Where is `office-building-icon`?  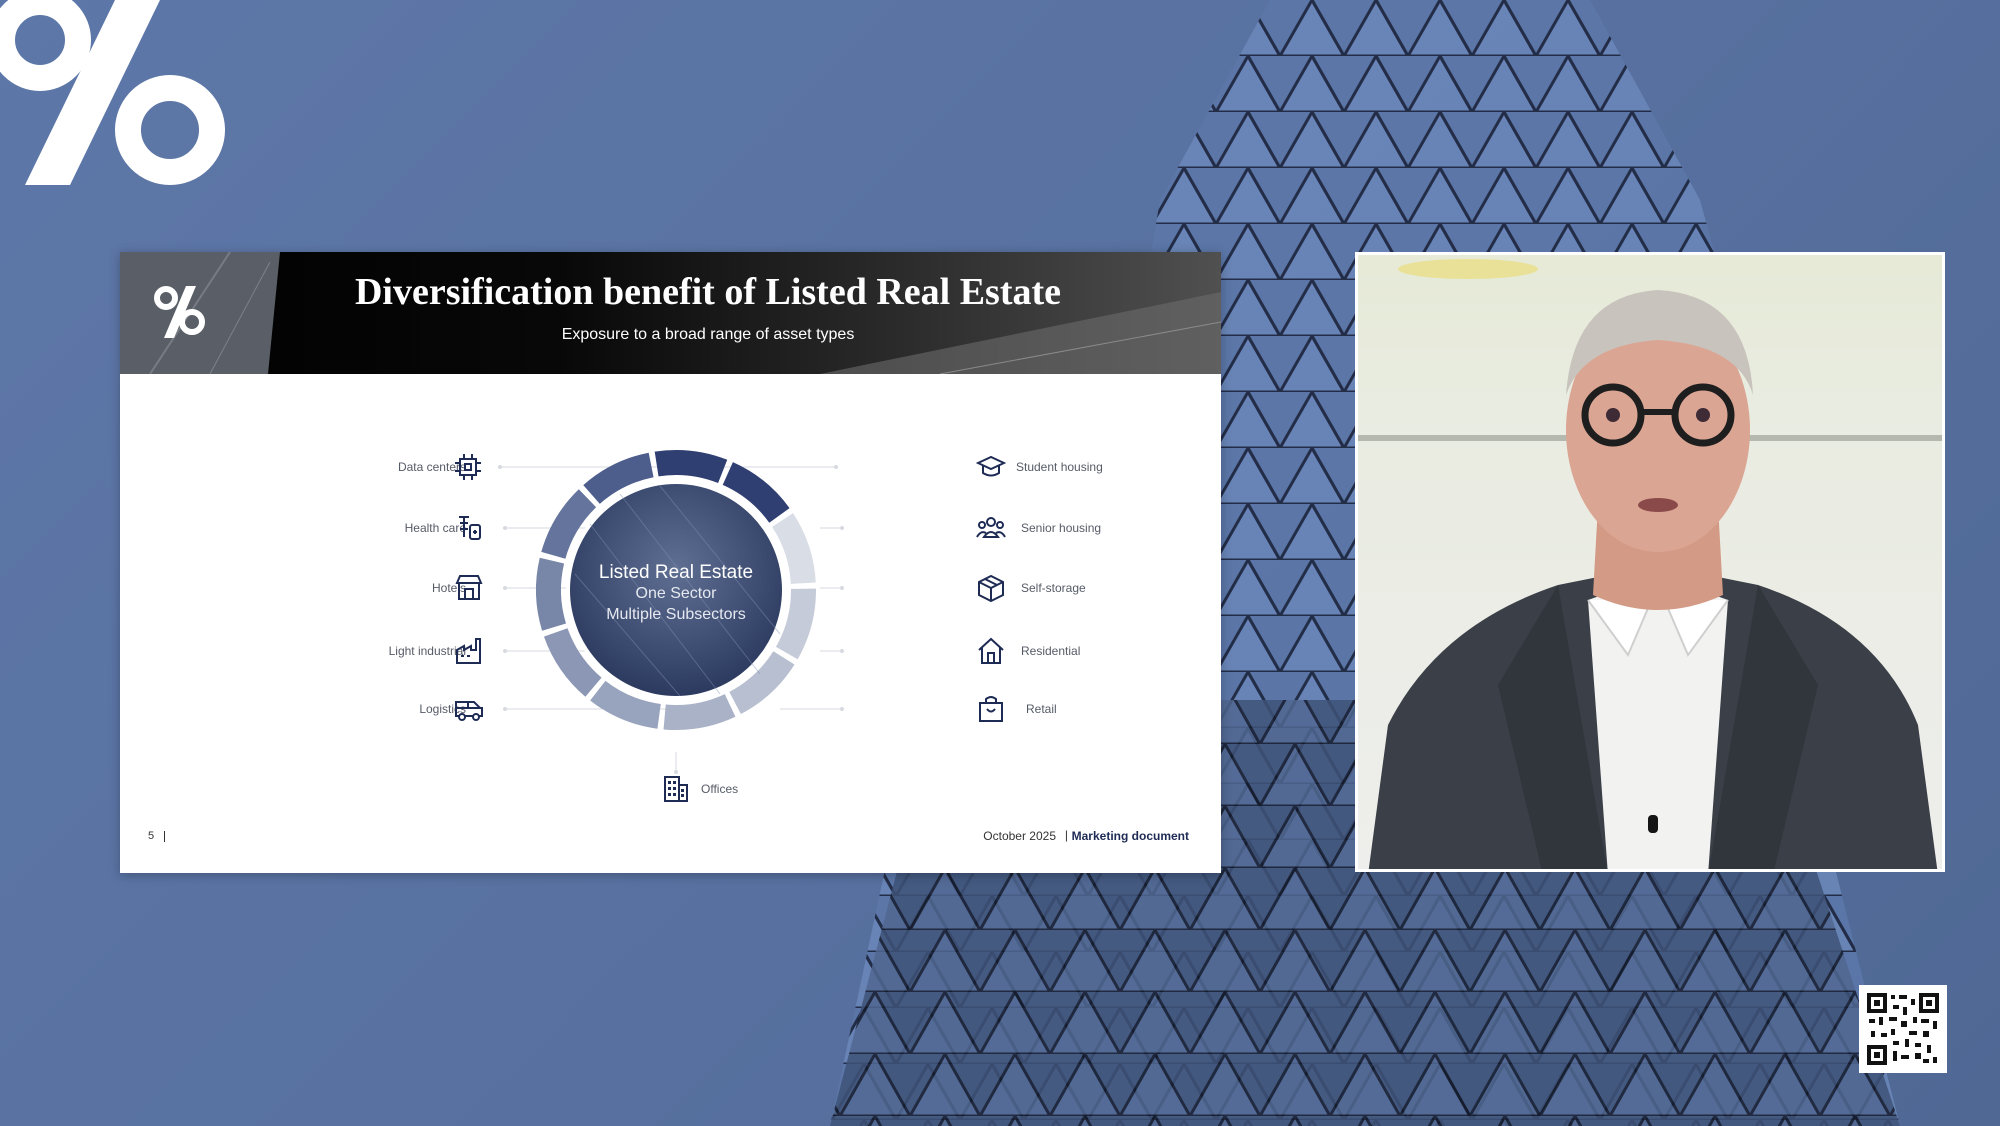 office-building-icon is located at coordinates (676, 789).